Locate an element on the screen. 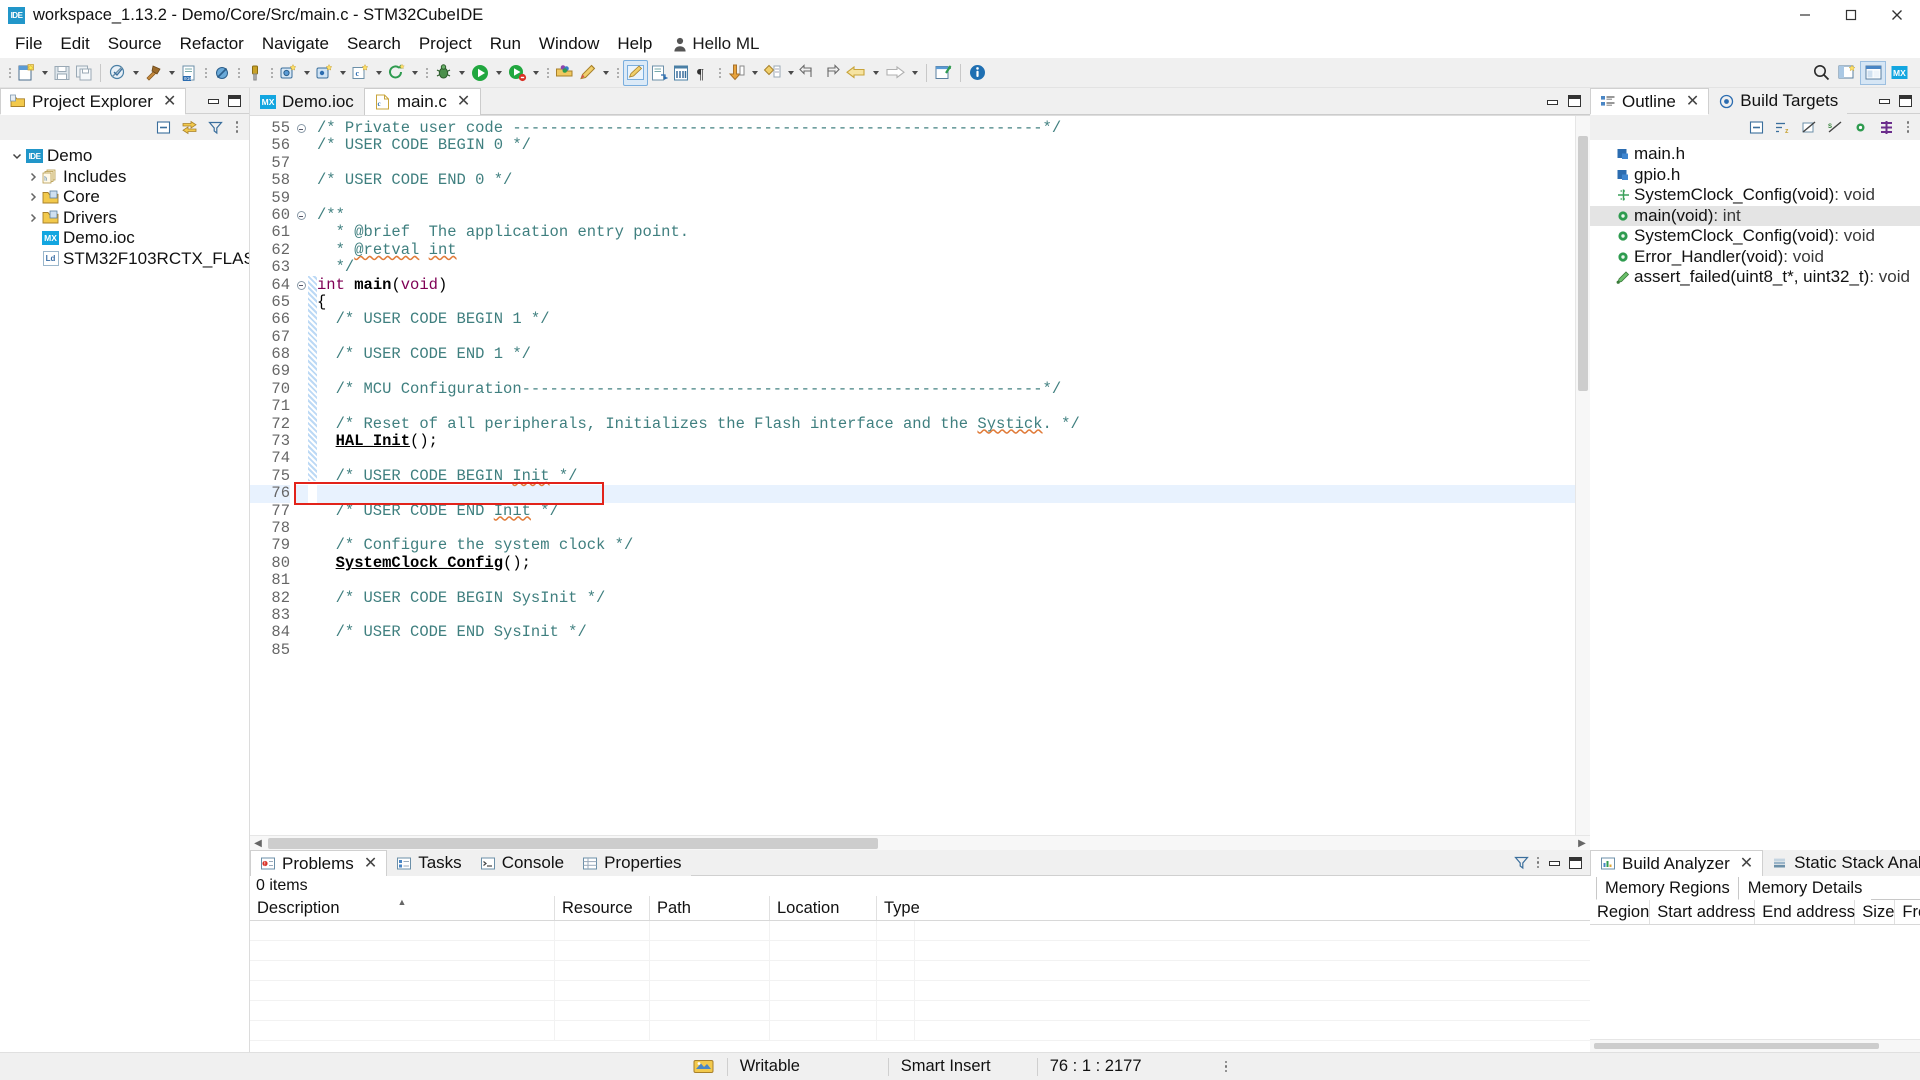 The image size is (1920, 1080). tree-item-demo-ioc: MX Demo.ioc is located at coordinates (124, 238).